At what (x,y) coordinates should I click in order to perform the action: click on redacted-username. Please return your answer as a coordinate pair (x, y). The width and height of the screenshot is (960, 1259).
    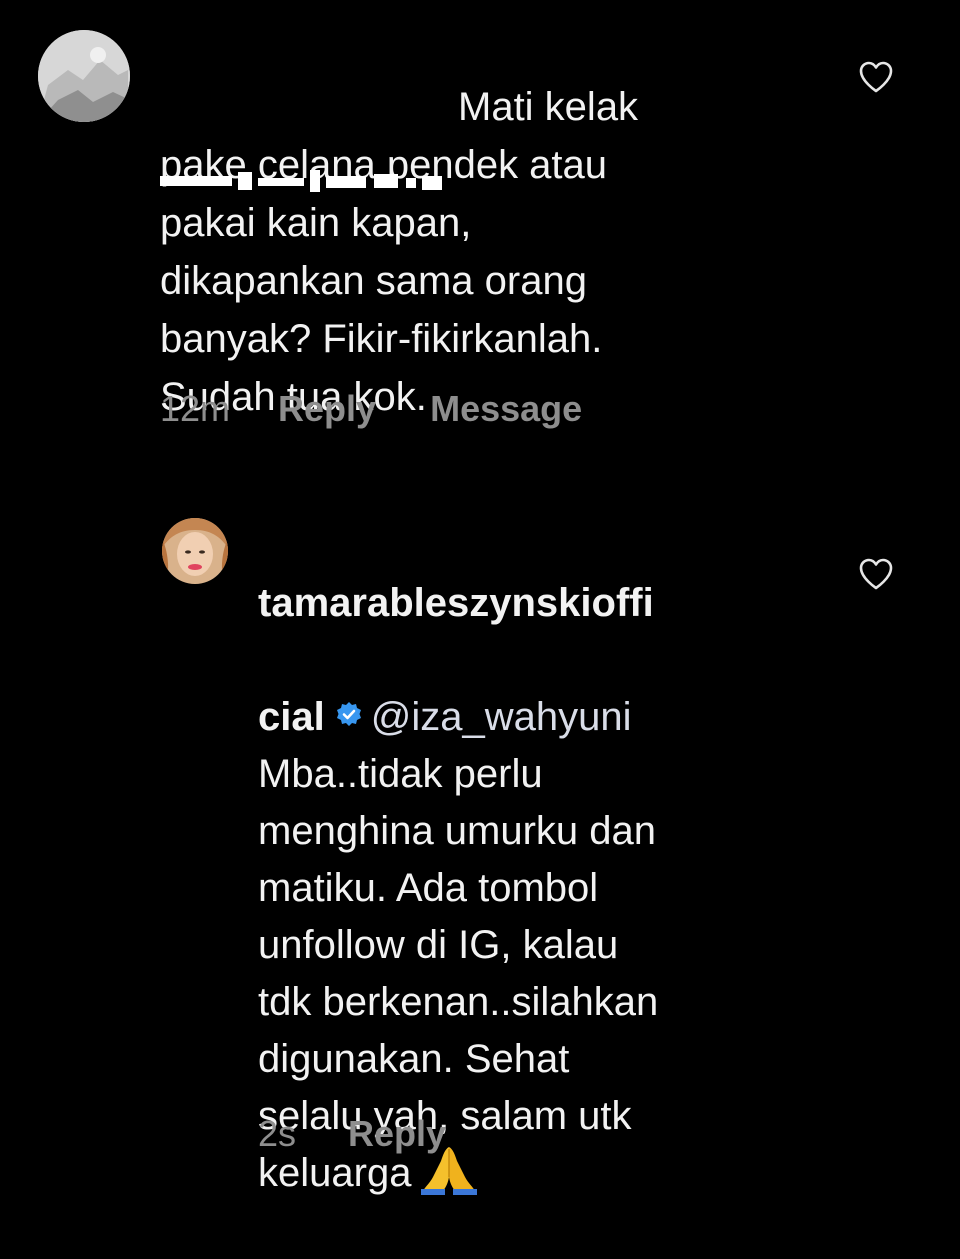
    Looking at the image, I should click on (304, 142).